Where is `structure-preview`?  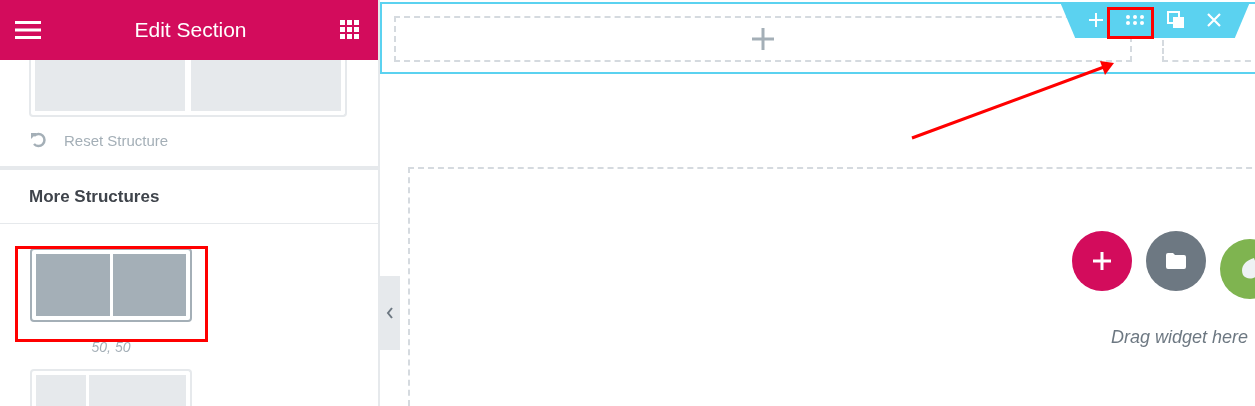 structure-preview is located at coordinates (188, 89).